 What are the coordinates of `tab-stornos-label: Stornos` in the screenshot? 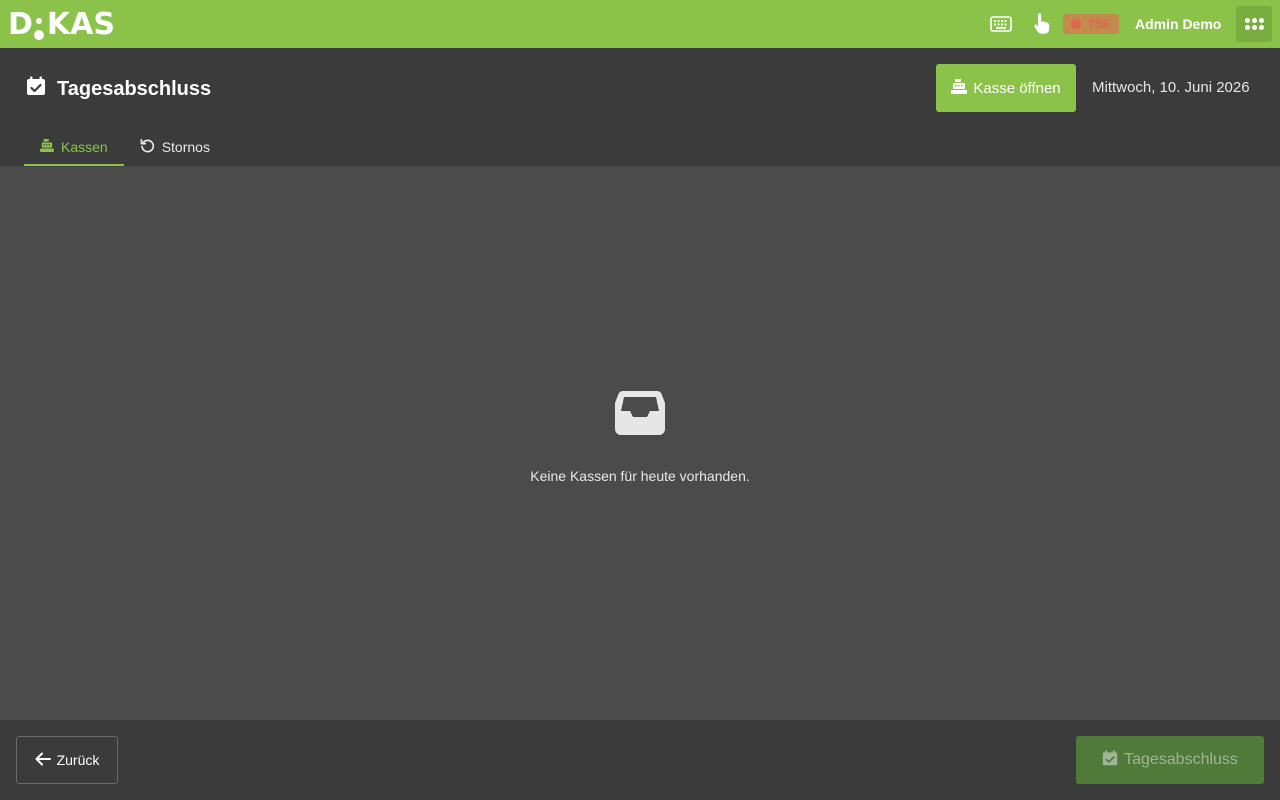 It's located at (185, 147).